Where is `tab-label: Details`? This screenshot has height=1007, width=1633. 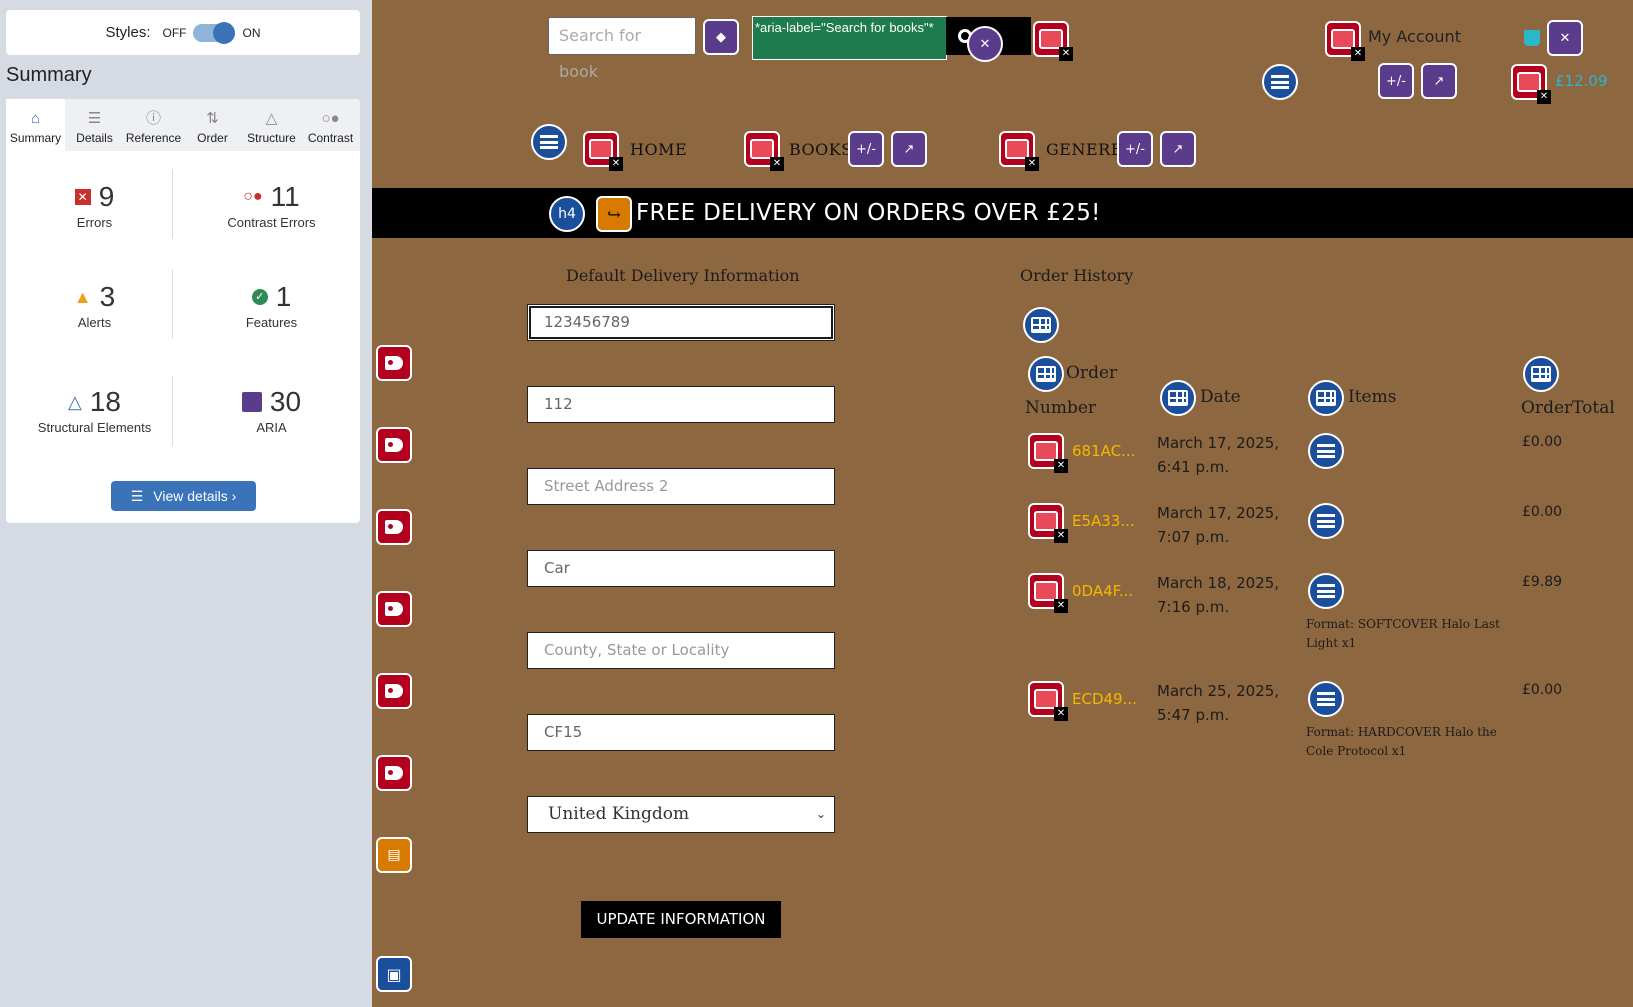 tab-label: Details is located at coordinates (94, 138).